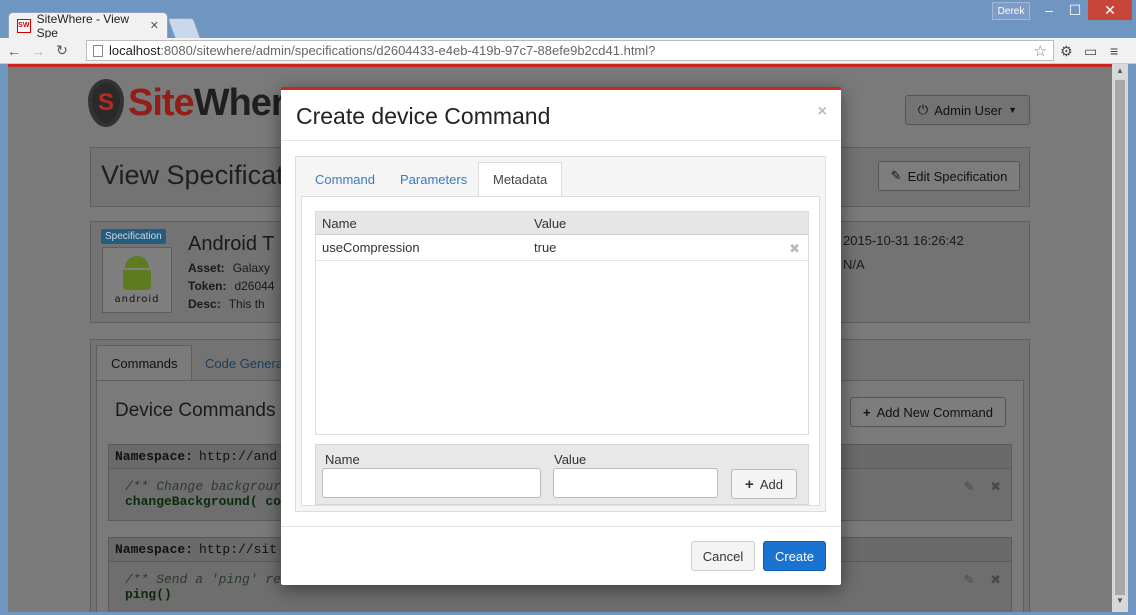  I want to click on spec-desc: Desc: This th, so click(226, 304).